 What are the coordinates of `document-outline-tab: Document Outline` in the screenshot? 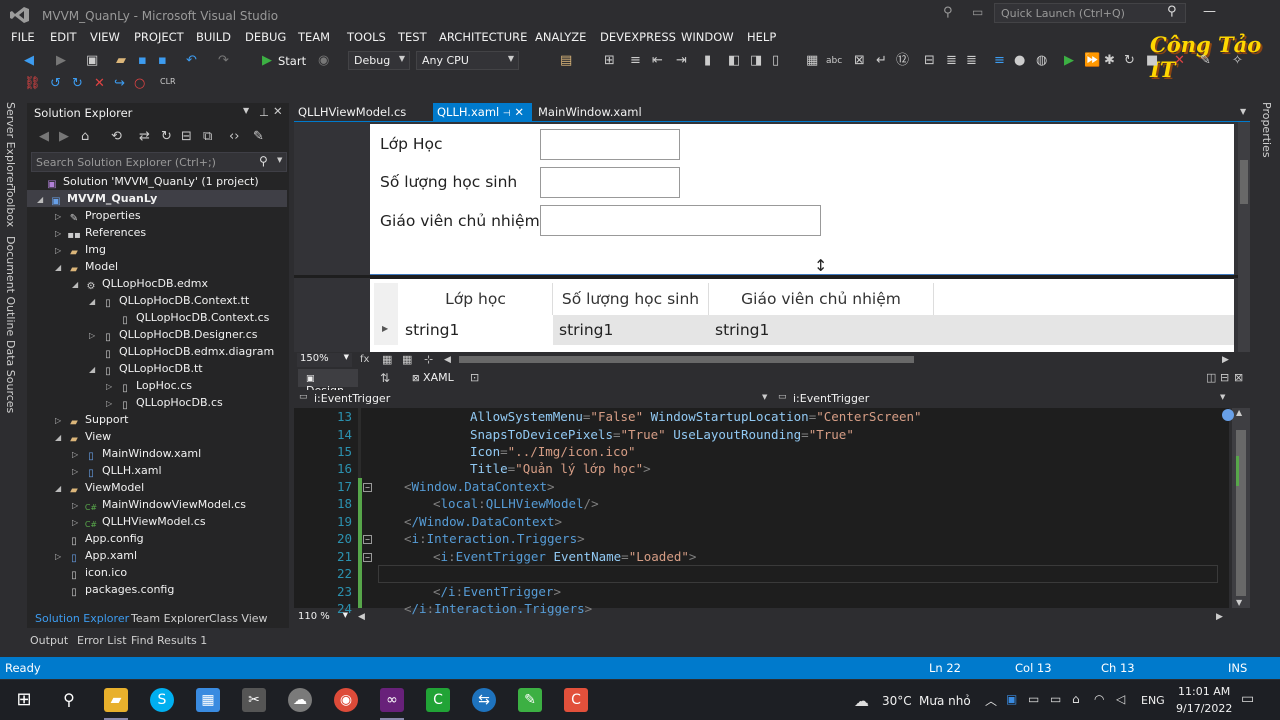 It's located at (10, 286).